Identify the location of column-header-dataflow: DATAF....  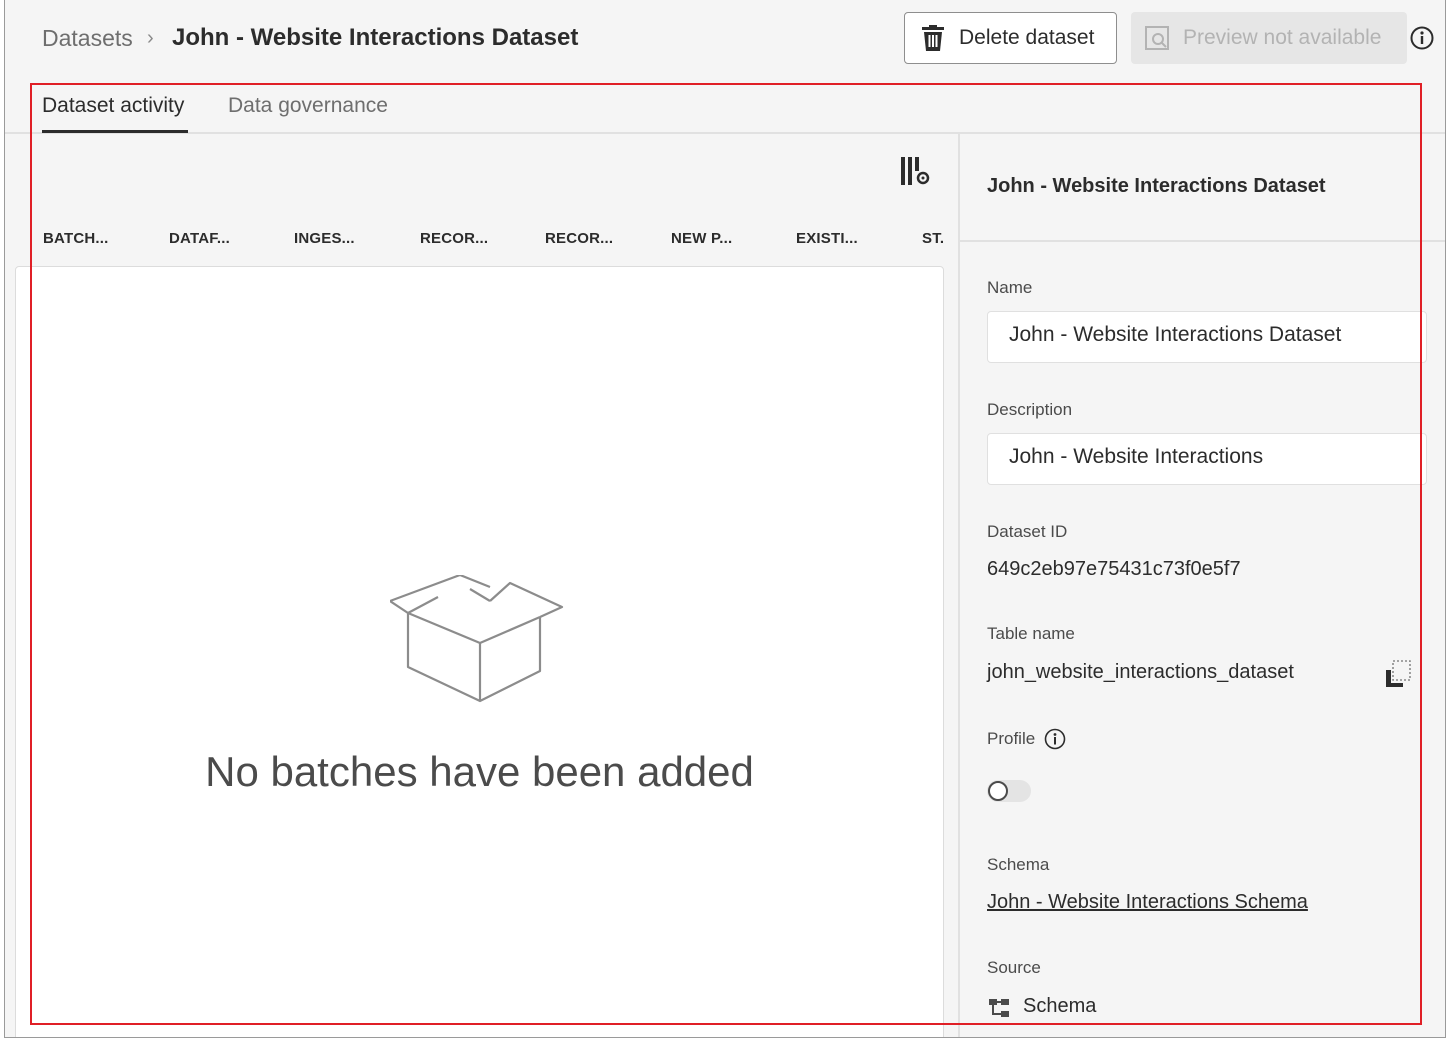
(199, 238).